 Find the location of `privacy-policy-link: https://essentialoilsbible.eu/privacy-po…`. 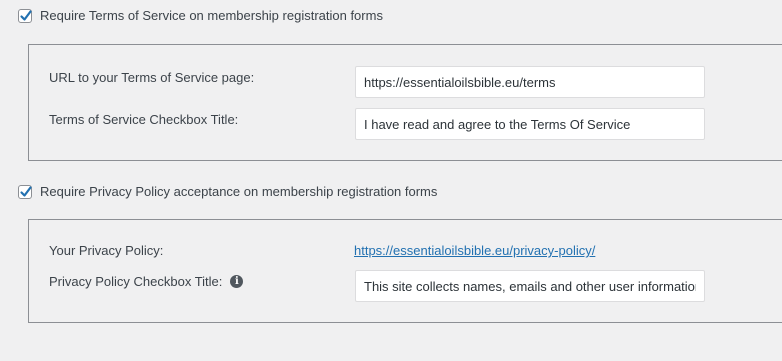

privacy-policy-link: https://essentialoilsbible.eu/privacy-po… is located at coordinates (474, 250).